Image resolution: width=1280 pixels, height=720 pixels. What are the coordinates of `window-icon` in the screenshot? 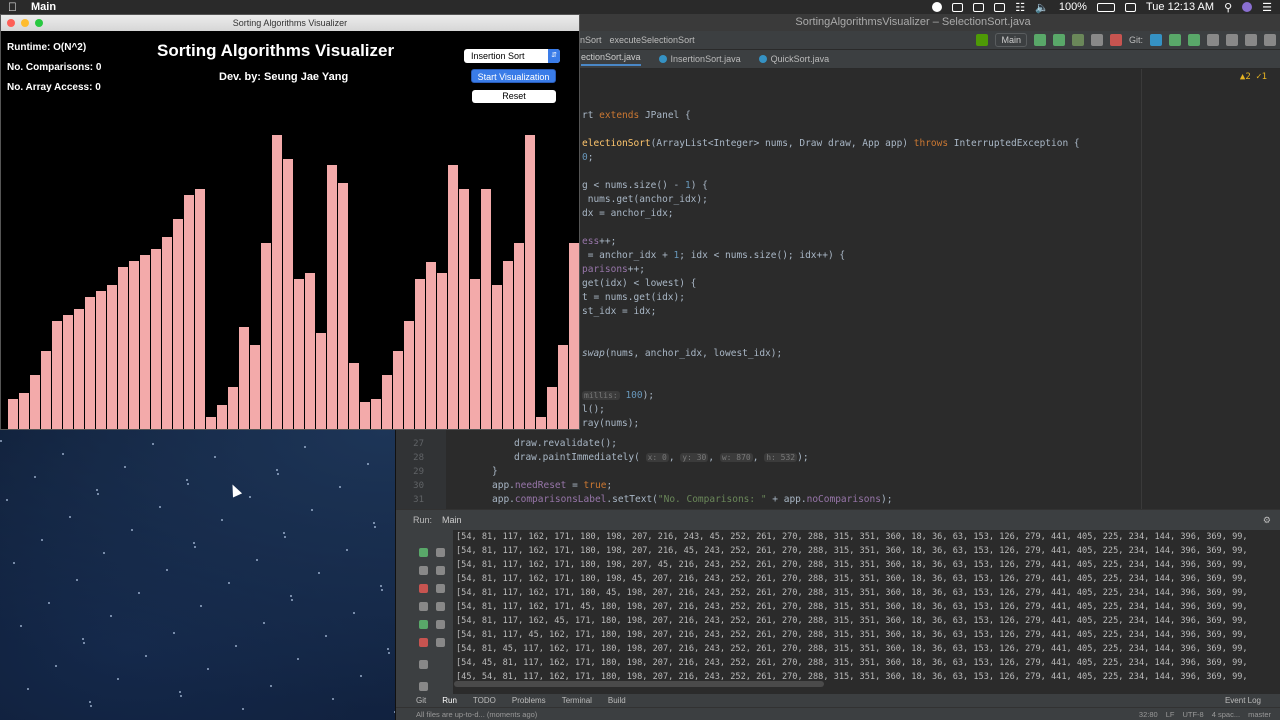 It's located at (979, 7).